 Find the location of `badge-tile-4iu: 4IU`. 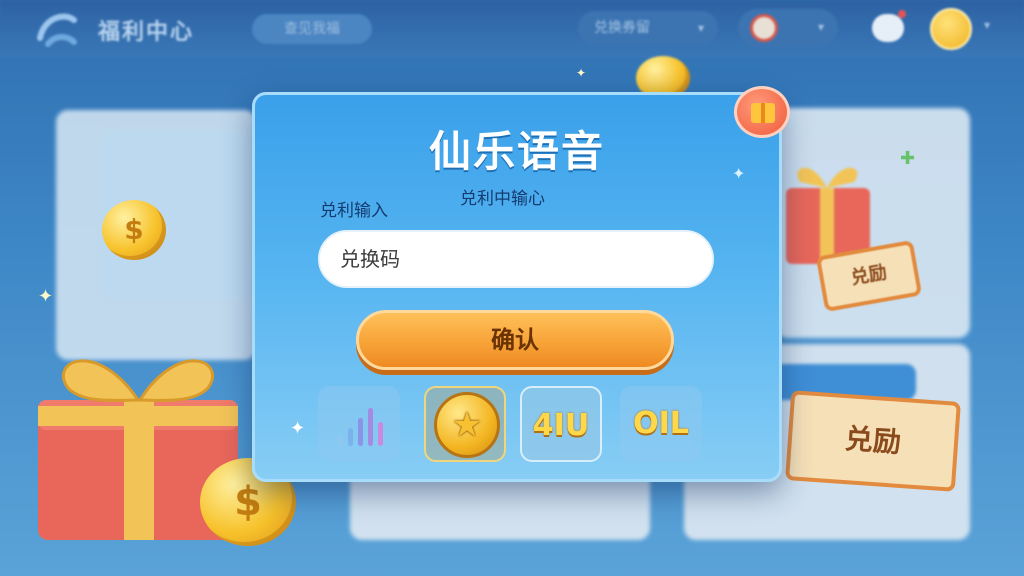

badge-tile-4iu: 4IU is located at coordinates (561, 424).